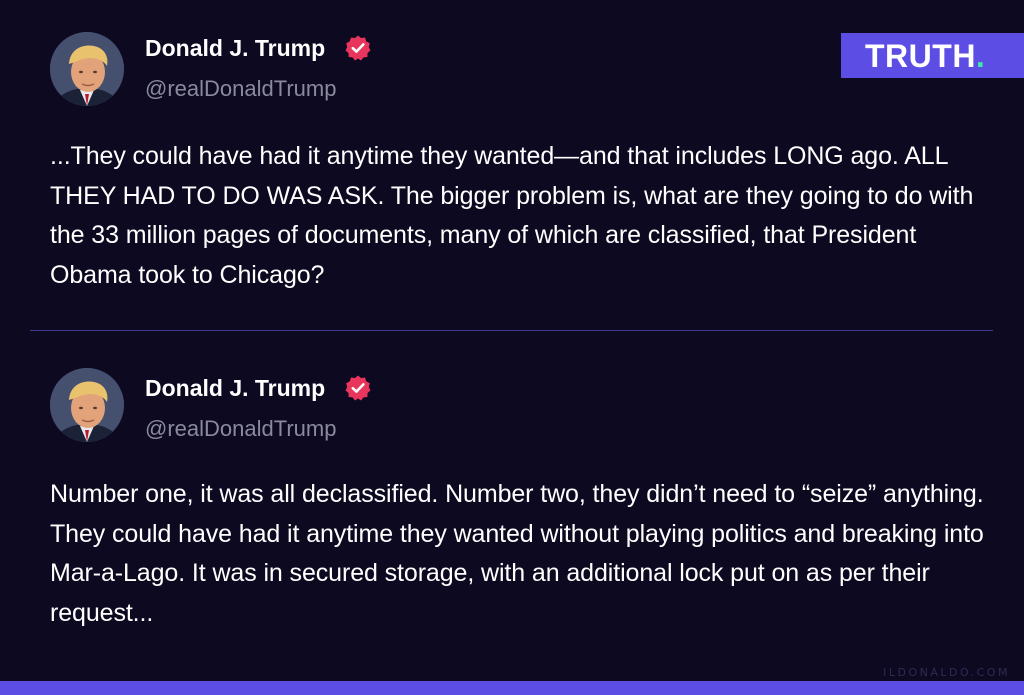 Image resolution: width=1024 pixels, height=695 pixels. What do you see at coordinates (512, 680) in the screenshot?
I see `footer-bar: ILDONALDO.COM` at bounding box center [512, 680].